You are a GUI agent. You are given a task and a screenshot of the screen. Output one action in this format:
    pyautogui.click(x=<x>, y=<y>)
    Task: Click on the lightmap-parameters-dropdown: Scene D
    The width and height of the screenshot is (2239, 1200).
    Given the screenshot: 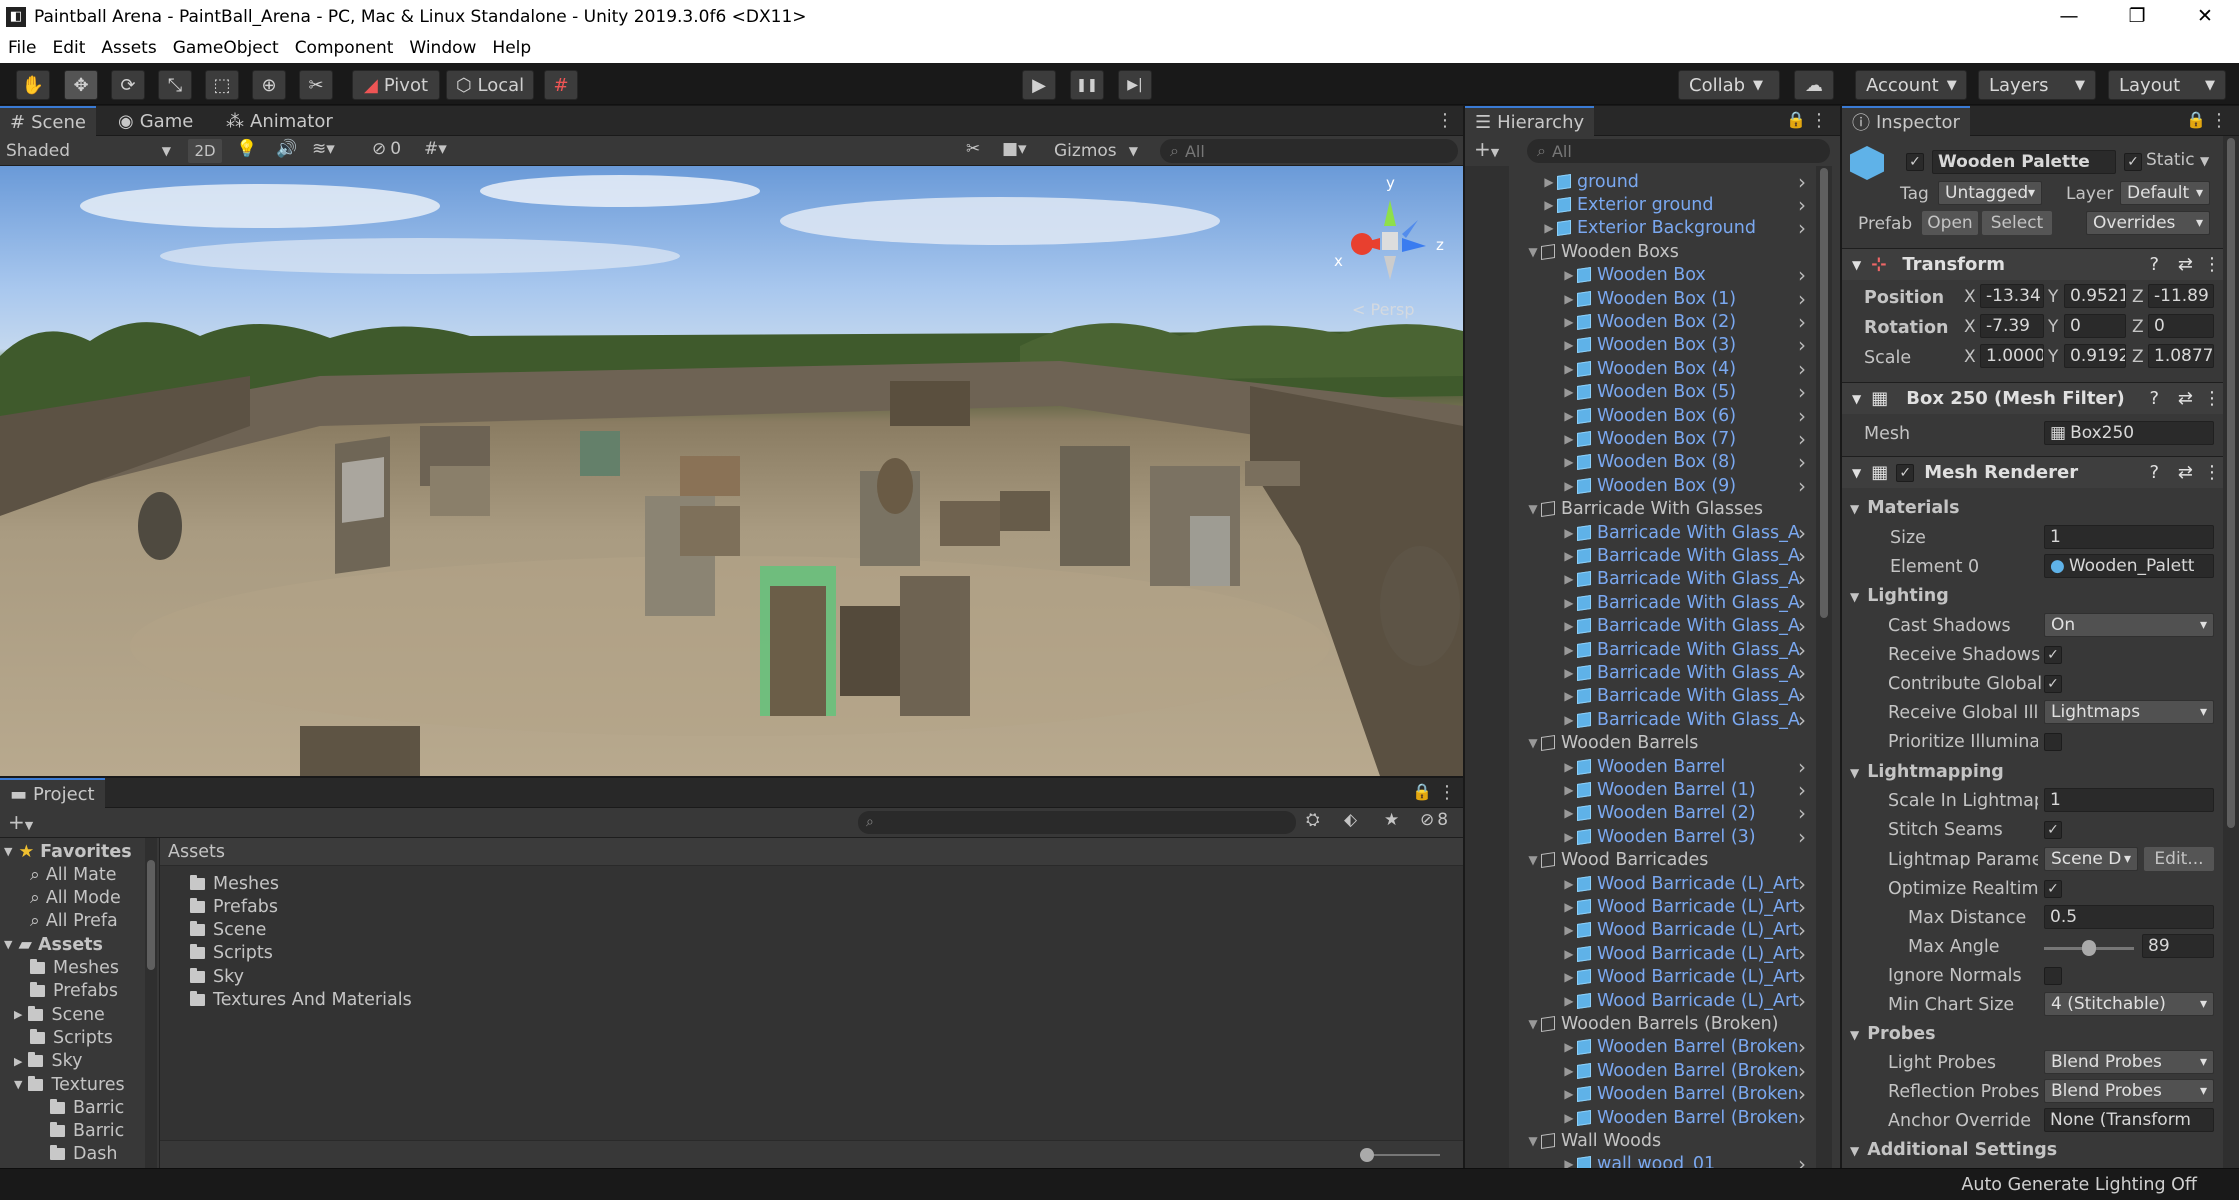 What is the action you would take?
    pyautogui.click(x=2091, y=859)
    